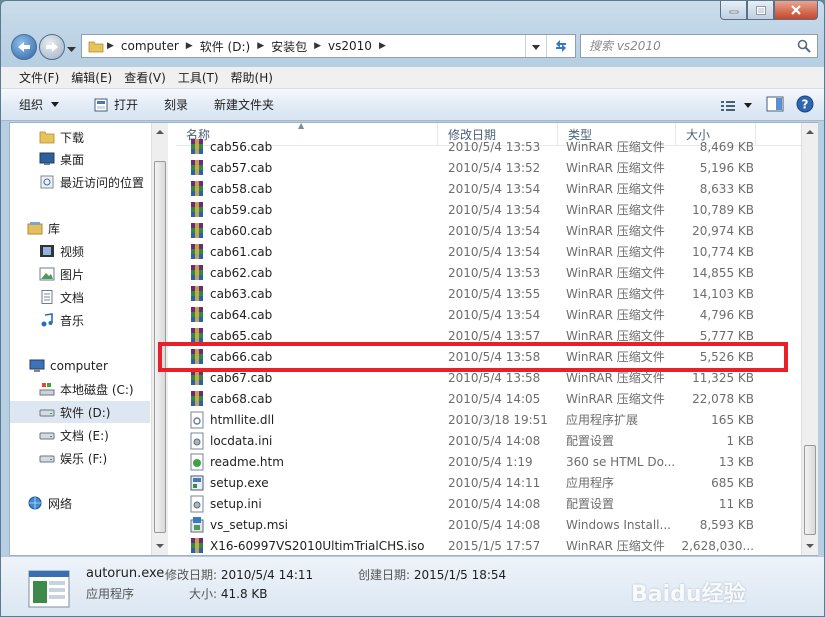 The width and height of the screenshot is (825, 617). Describe the element at coordinates (97, 389) in the screenshot. I see `nav-item-label: 本地磁盘 (C:)` at that location.